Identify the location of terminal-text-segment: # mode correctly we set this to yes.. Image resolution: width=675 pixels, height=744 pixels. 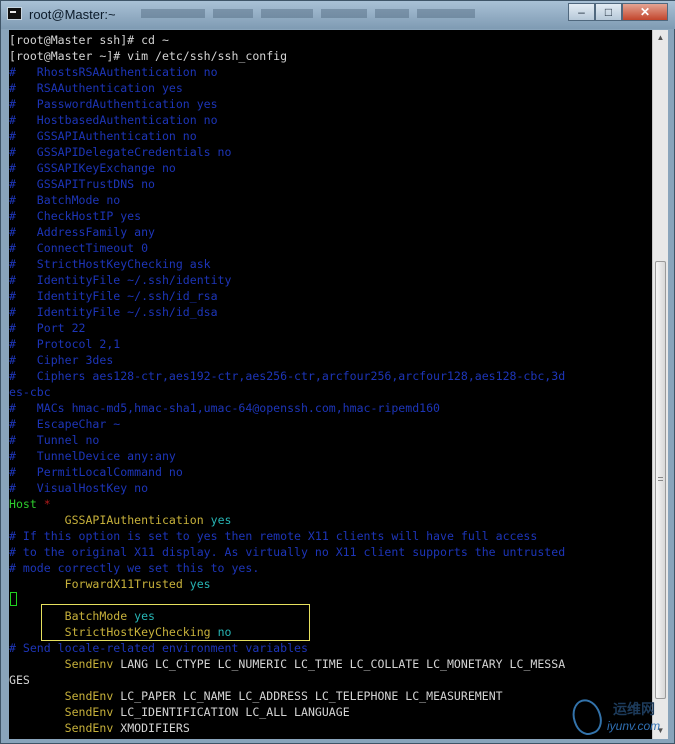
(134, 568).